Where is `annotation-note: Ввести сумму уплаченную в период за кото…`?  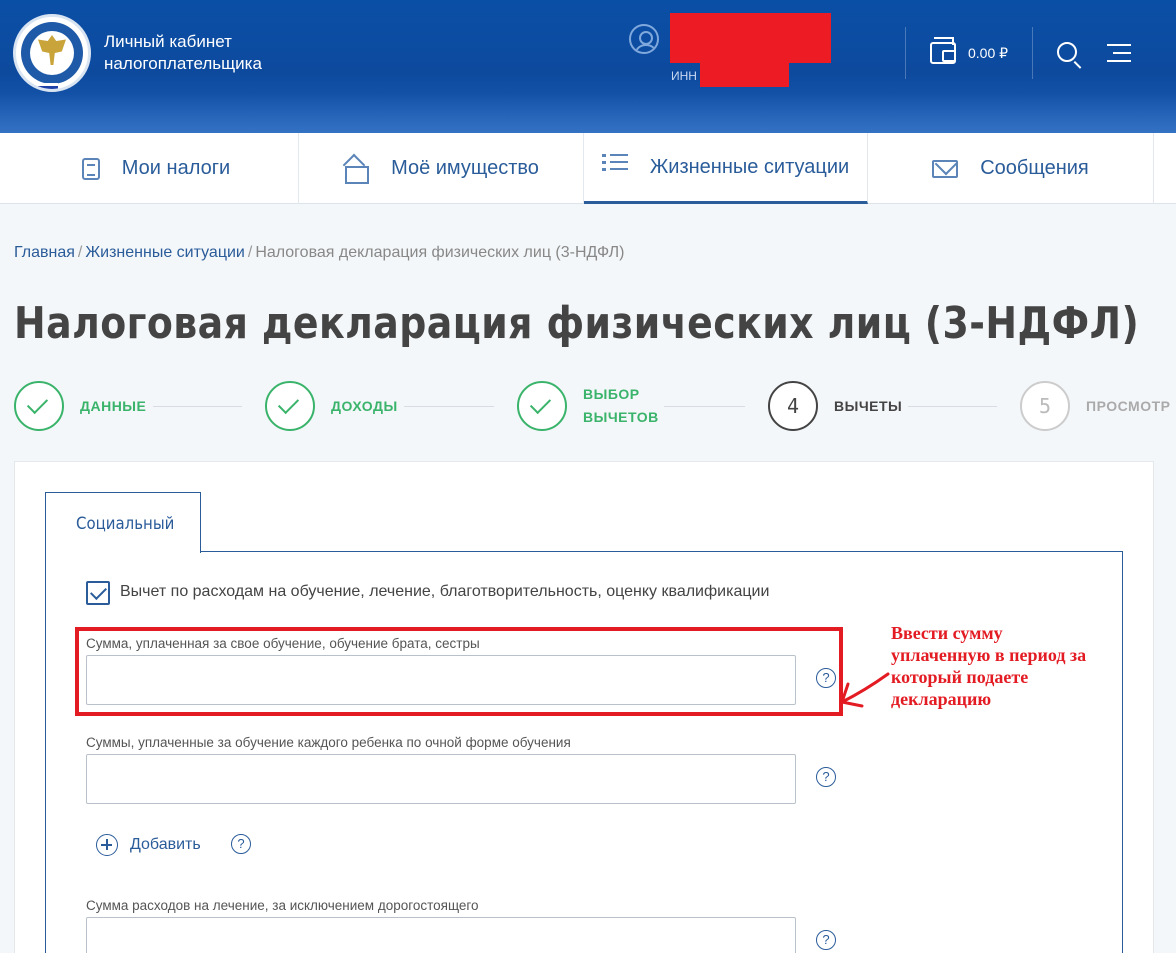
annotation-note: Ввести сумму уплаченную в период за кото… is located at coordinates (989, 666).